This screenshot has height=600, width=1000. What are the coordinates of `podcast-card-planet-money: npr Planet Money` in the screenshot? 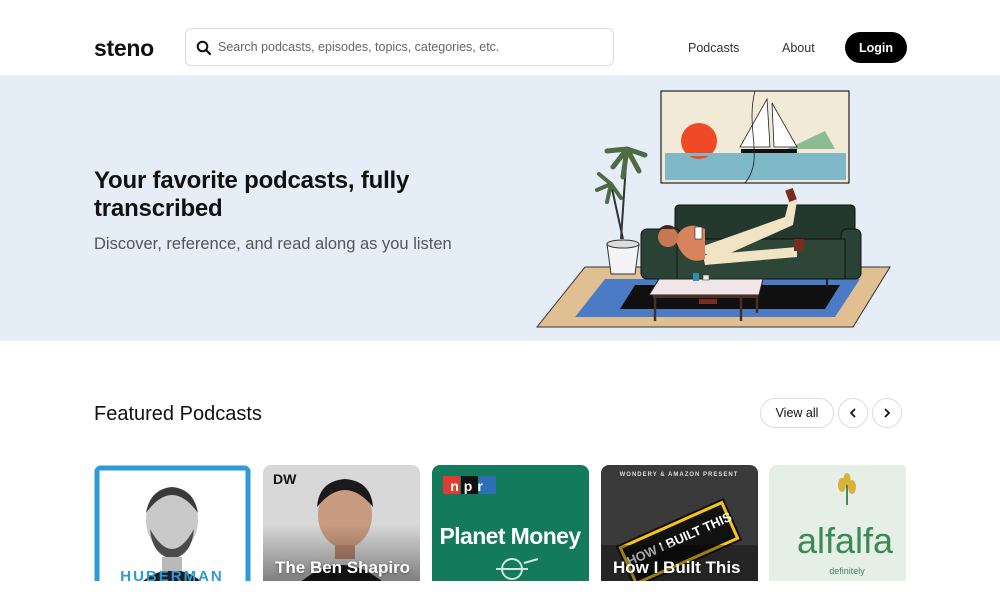 It's located at (510, 523).